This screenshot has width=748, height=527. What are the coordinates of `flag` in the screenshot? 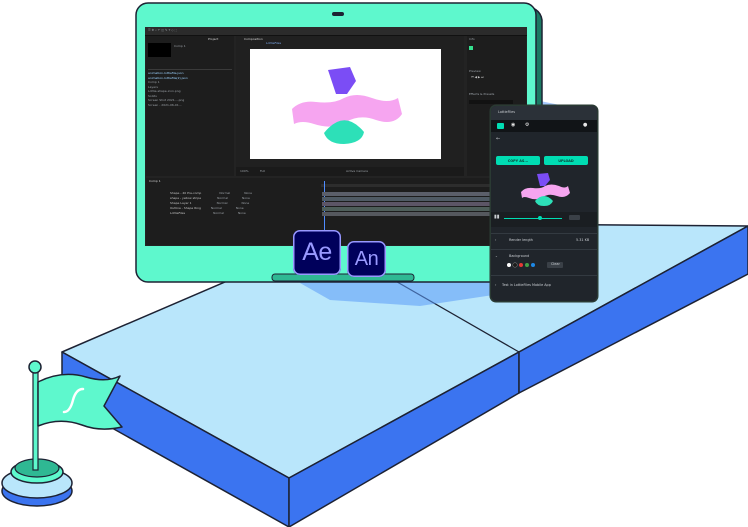 It's located at (62, 433).